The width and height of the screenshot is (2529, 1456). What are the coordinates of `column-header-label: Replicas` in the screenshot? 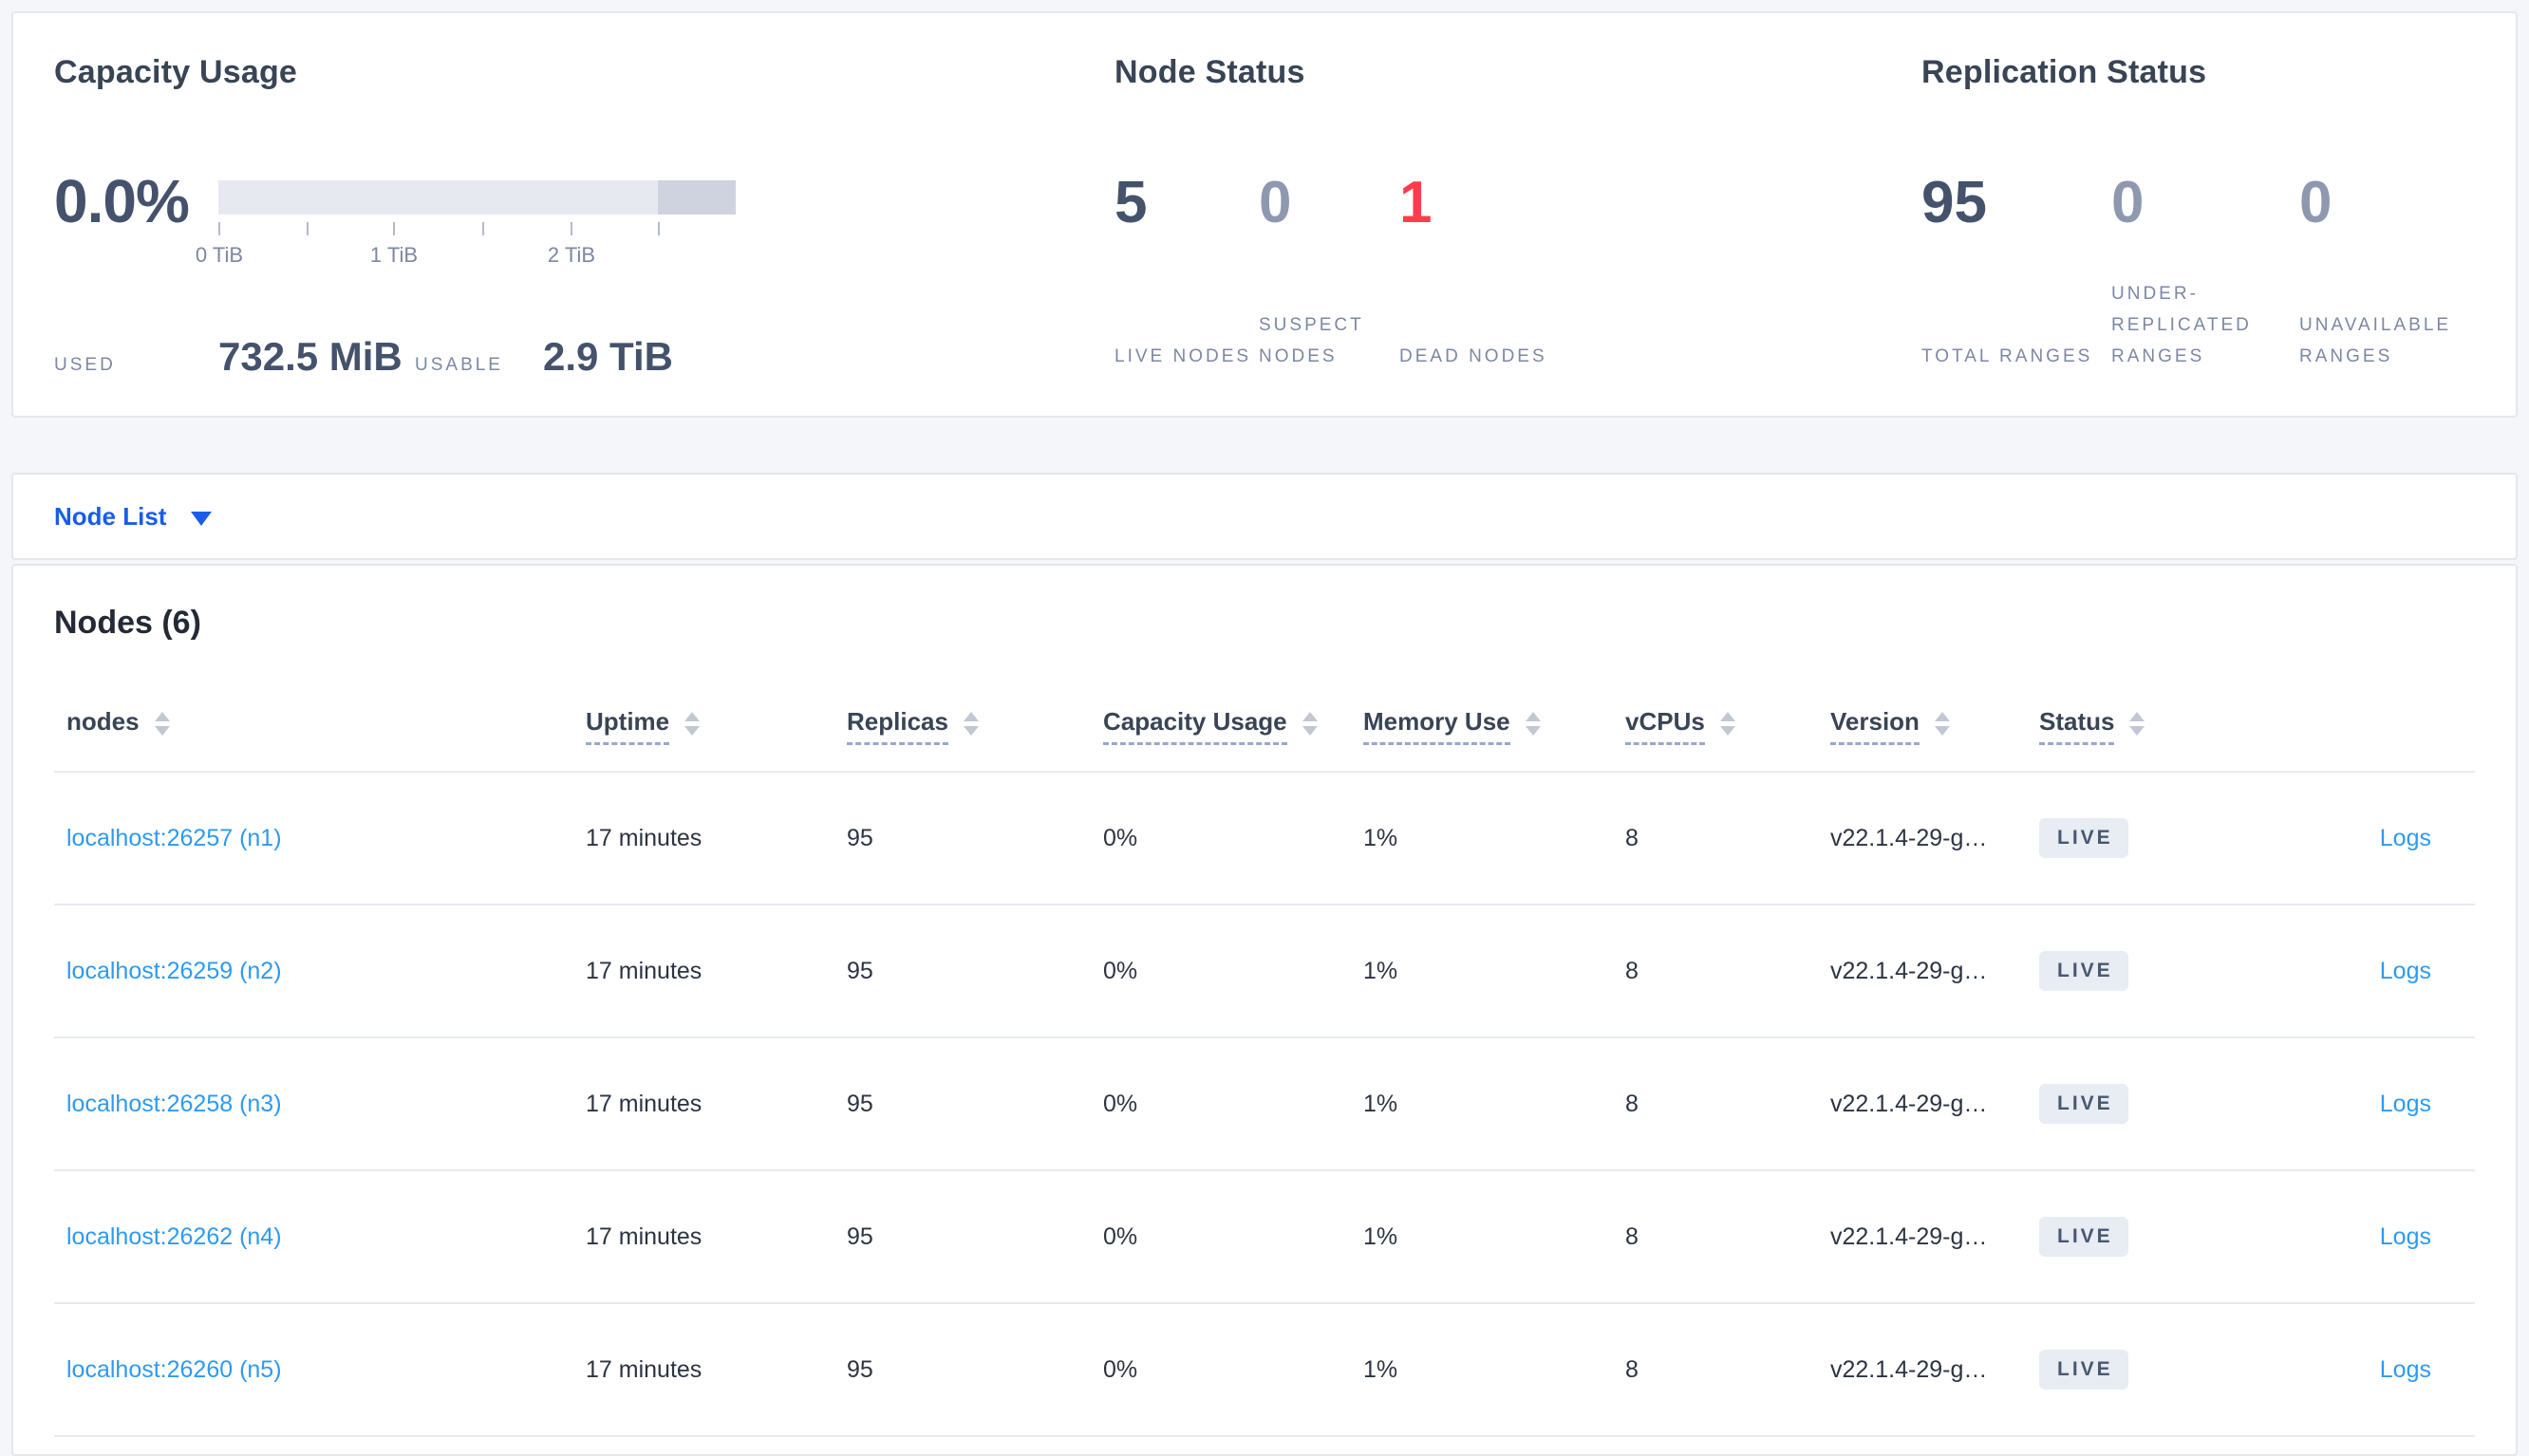 It's located at (897, 726).